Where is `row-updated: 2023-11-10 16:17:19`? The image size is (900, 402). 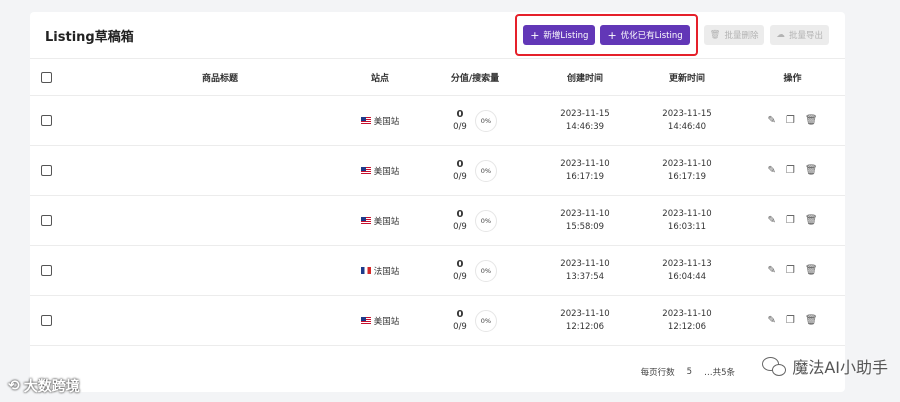
row-updated: 2023-11-10 16:17:19 is located at coordinates (687, 171).